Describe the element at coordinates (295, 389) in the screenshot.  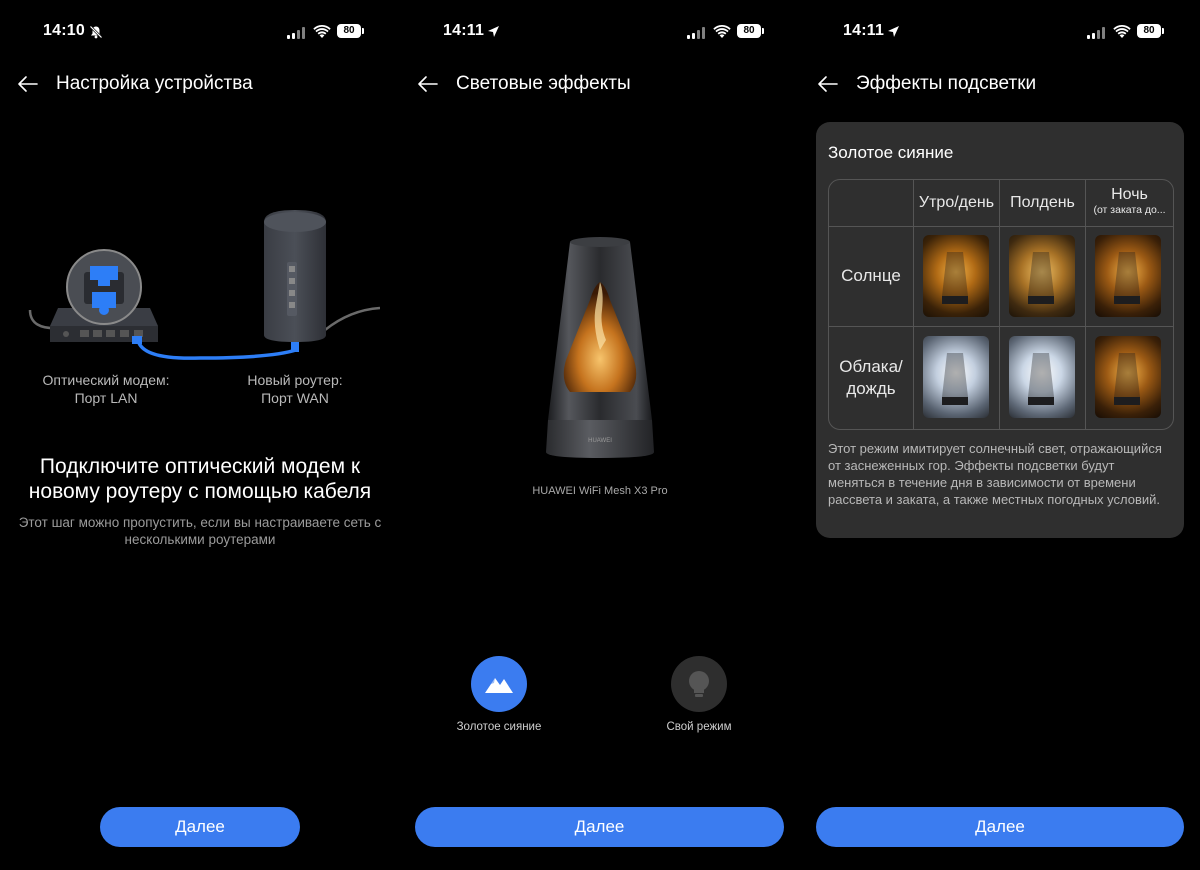
I see `router-label: Новый роутер: Порт WAN` at that location.